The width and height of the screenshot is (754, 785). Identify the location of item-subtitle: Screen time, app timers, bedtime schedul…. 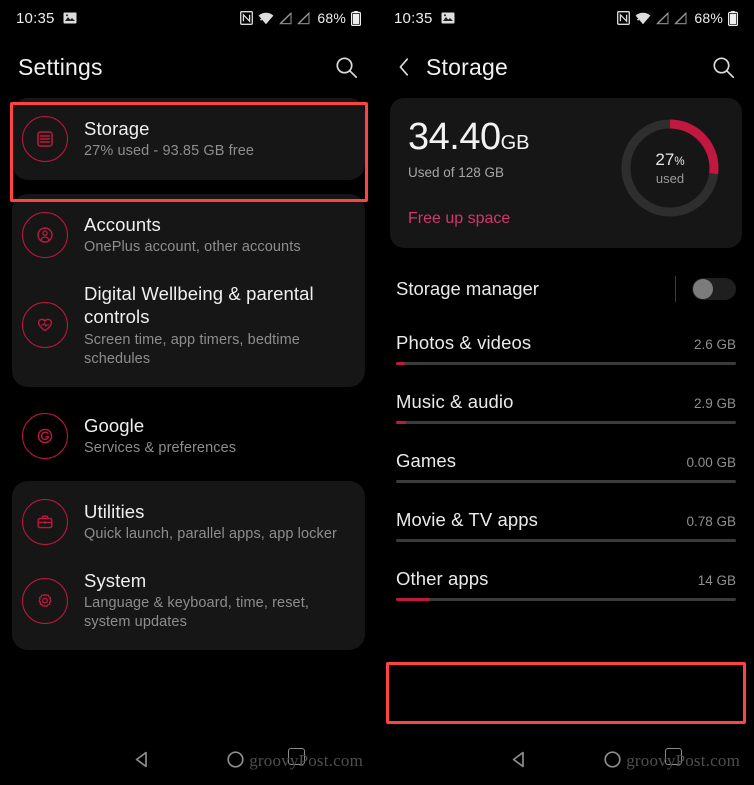
(192, 349).